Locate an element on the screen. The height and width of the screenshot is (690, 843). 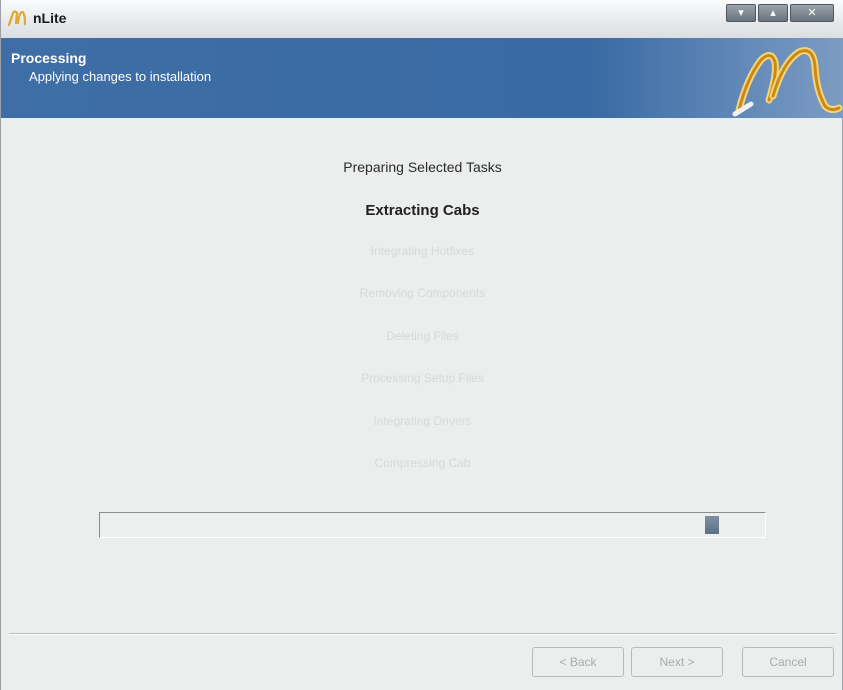
task-processing-setup-files: Processing Setup Files is located at coordinates (422, 378).